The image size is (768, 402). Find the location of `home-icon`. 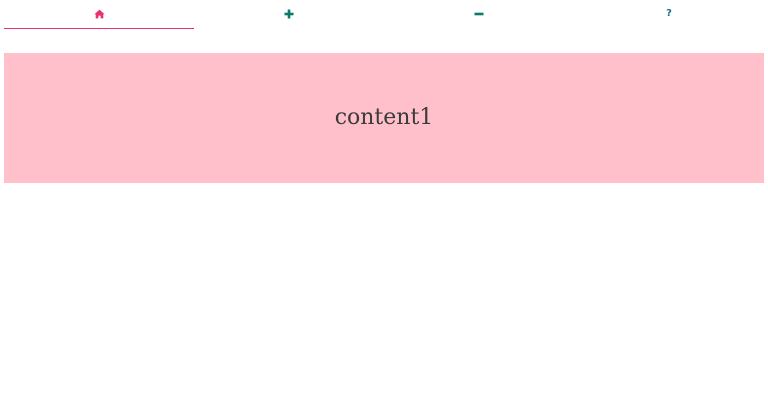

home-icon is located at coordinates (99, 14).